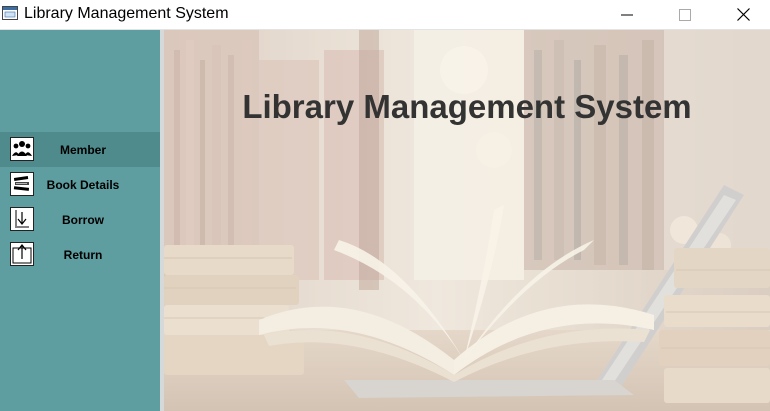  Describe the element at coordinates (83, 220) in the screenshot. I see `sidebar-item-label: Borrow` at that location.